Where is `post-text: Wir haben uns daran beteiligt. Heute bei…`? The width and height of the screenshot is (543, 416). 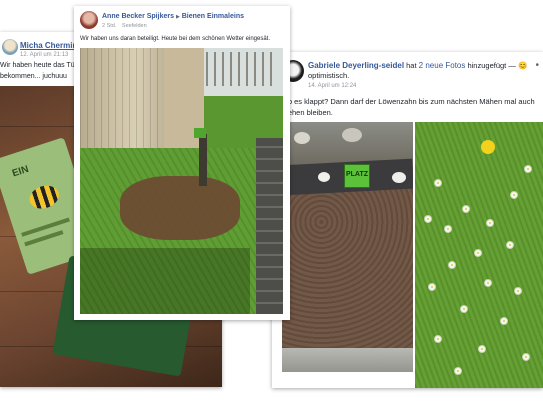 post-text: Wir haben uns daran beteiligt. Heute bei… is located at coordinates (175, 39).